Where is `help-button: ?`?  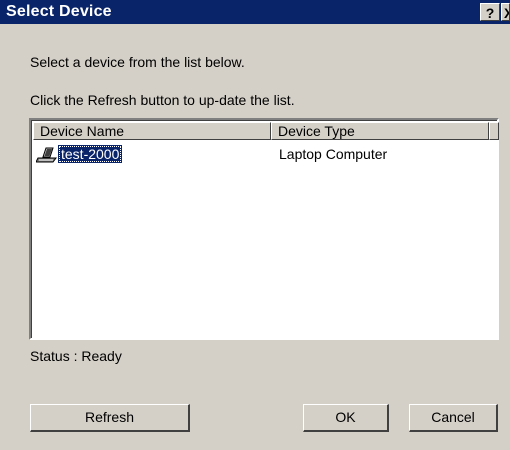
help-button: ? is located at coordinates (490, 12).